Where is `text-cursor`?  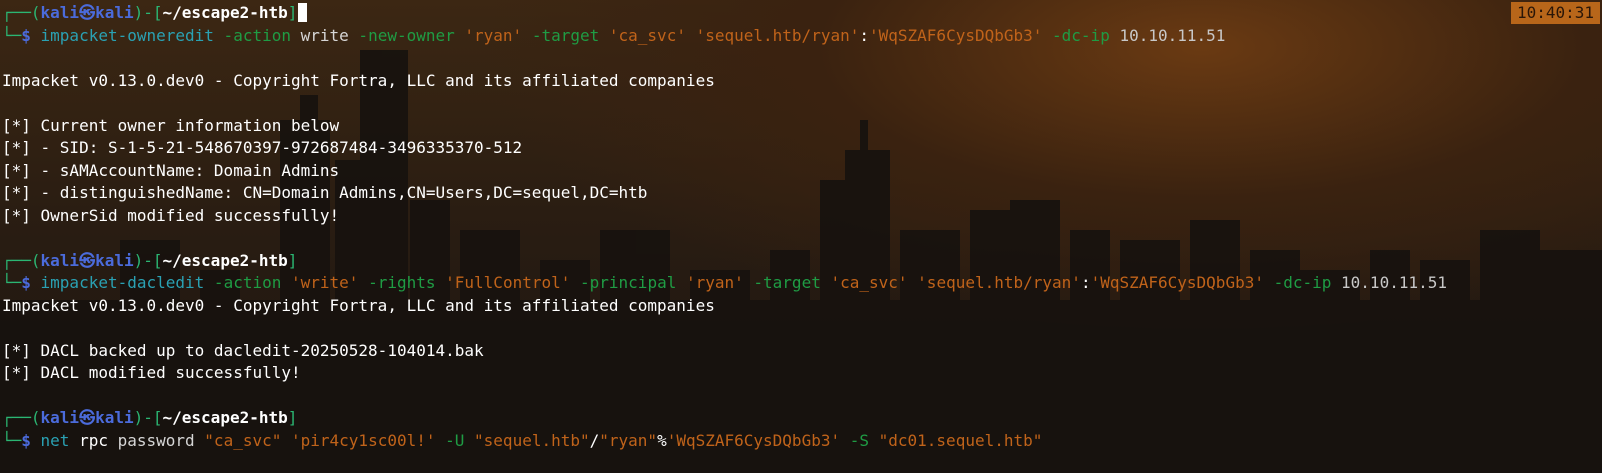
text-cursor is located at coordinates (303, 12).